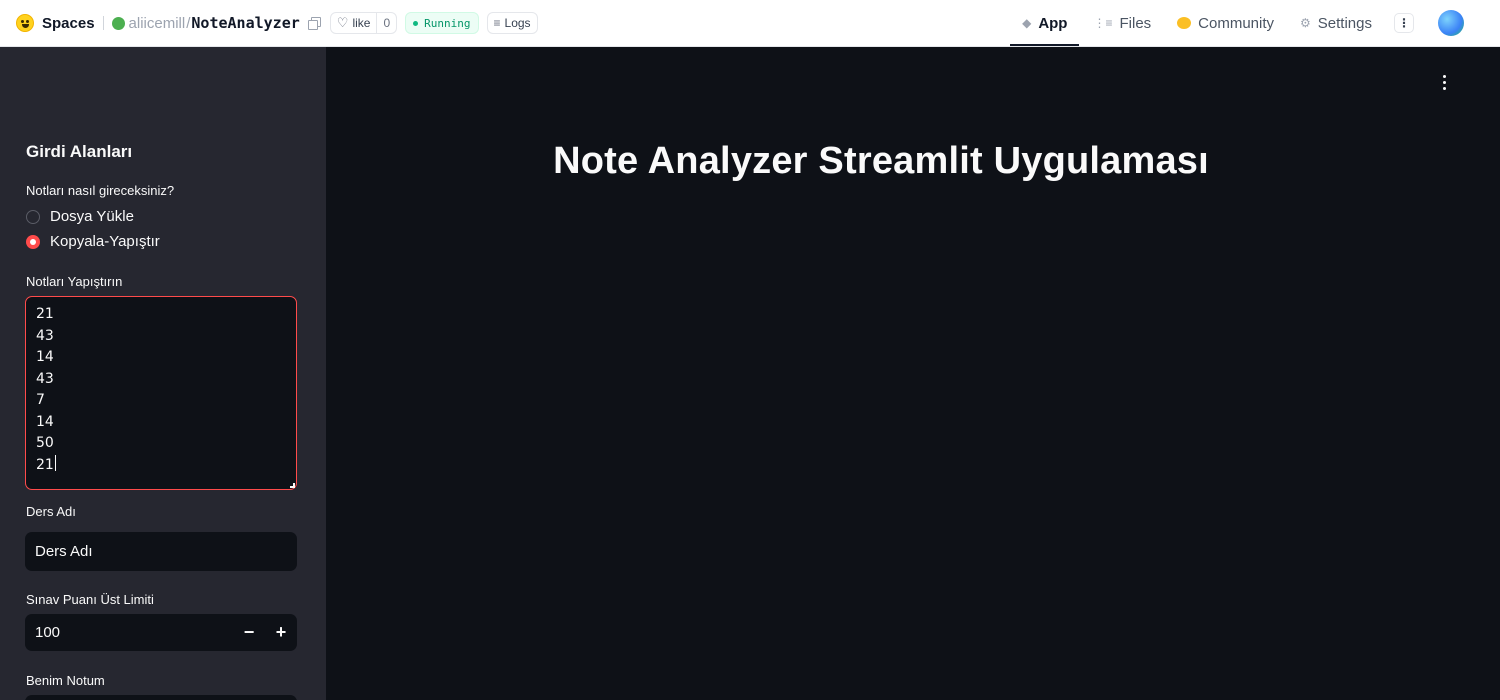 The image size is (1500, 700). Describe the element at coordinates (1103, 23) in the screenshot. I see `files-icon: ⋮≡` at that location.